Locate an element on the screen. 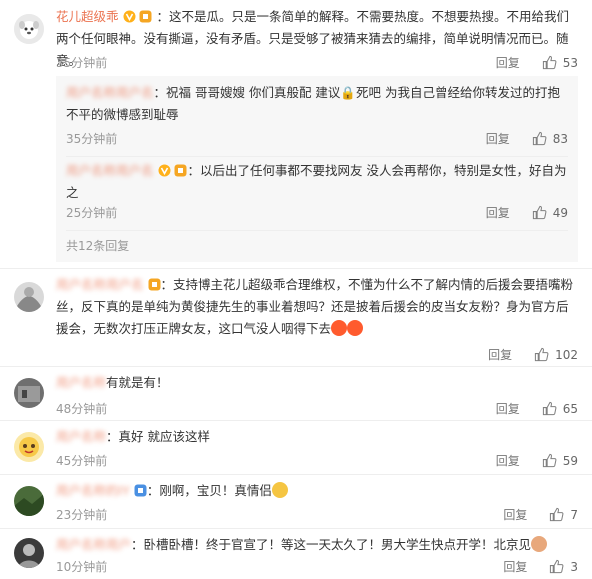  timestamp: 10分钟前 is located at coordinates (82, 567).